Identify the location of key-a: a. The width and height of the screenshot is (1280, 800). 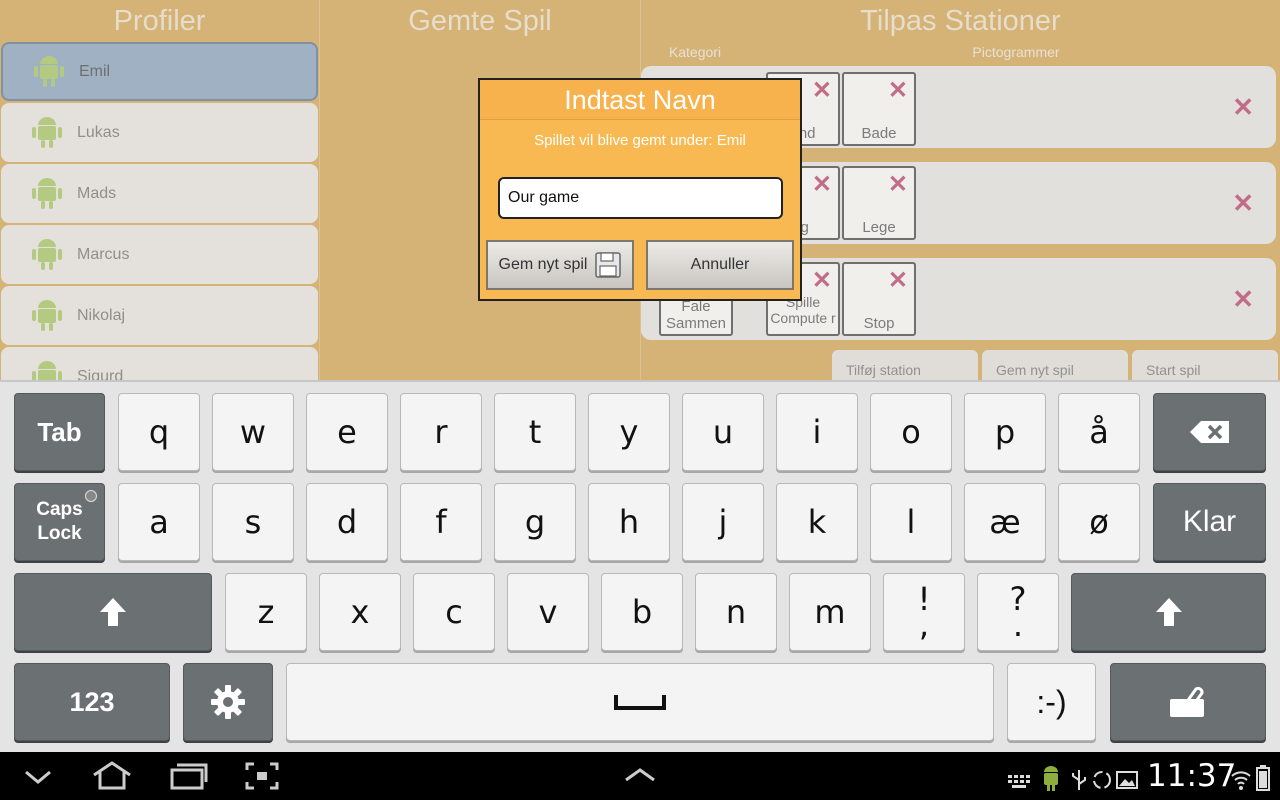
(159, 522).